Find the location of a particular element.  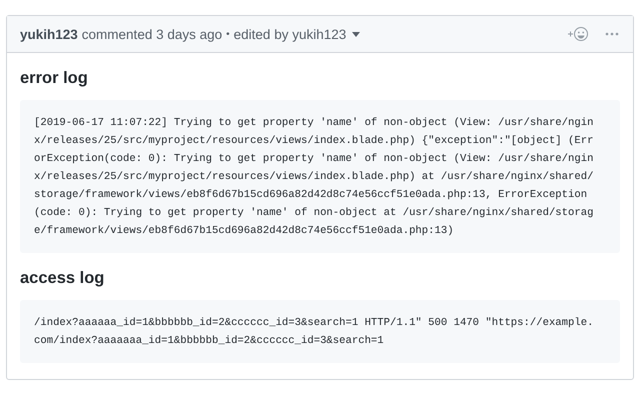

code-line: x/releases/25/src/myproject/resources/views/index.blade.php) {"exception":"[object] (Err is located at coordinates (314, 141).